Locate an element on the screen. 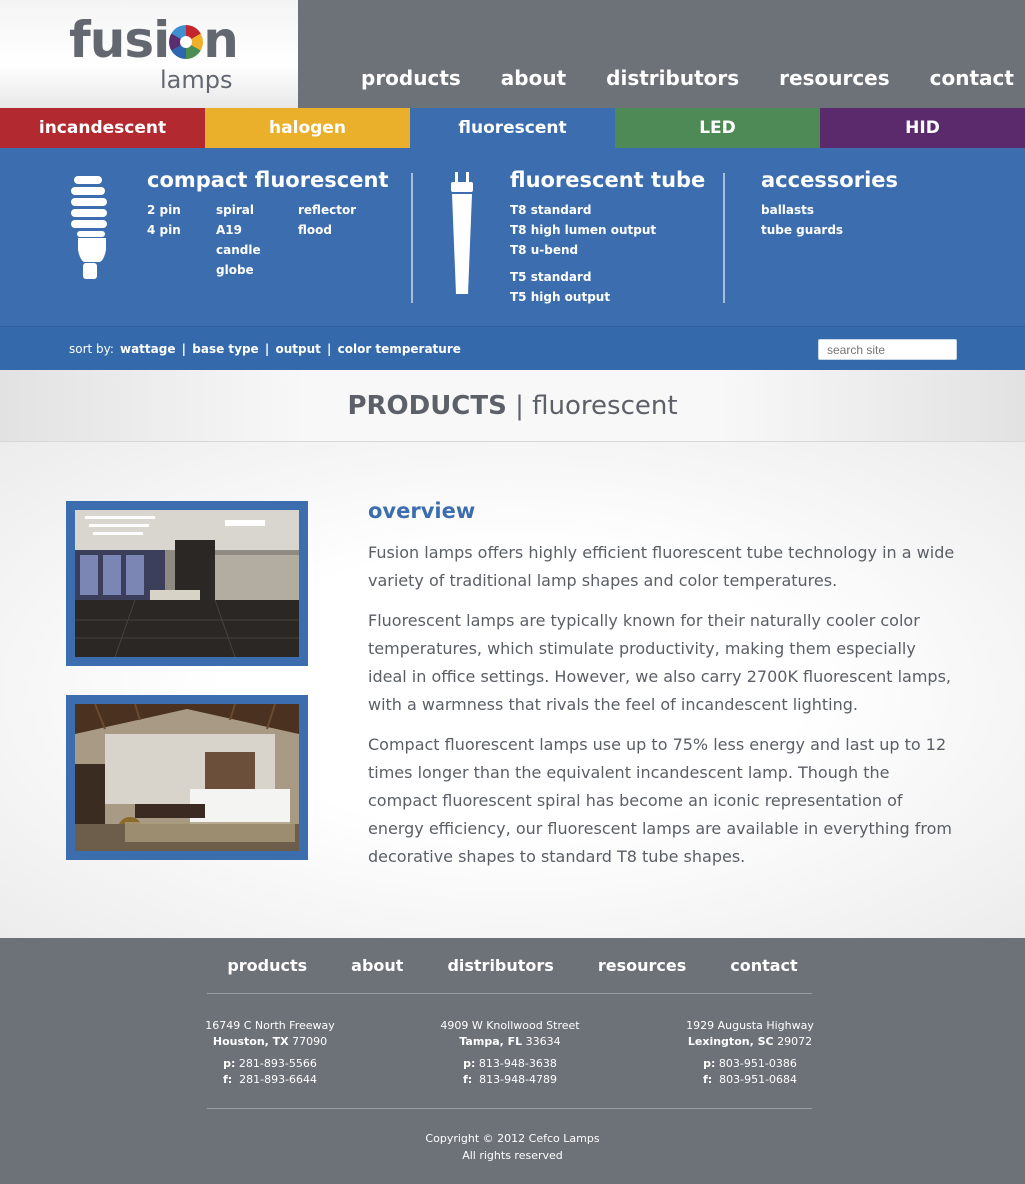 Image resolution: width=1025 pixels, height=1184 pixels. nav-products: products is located at coordinates (411, 81).